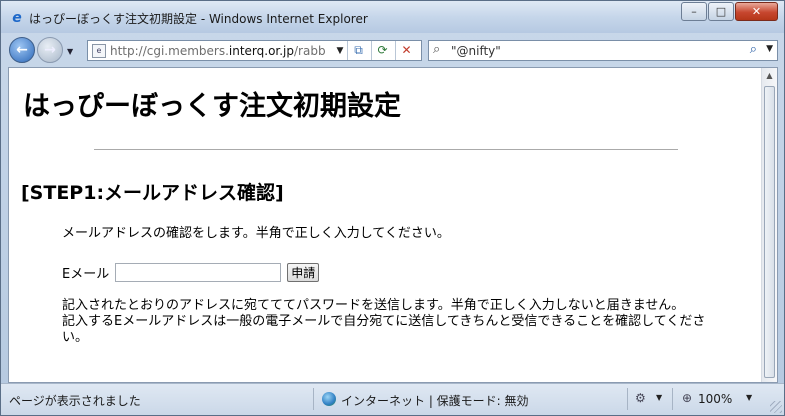 The height and width of the screenshot is (416, 785). I want to click on address-url: http://cgi.members.interq.or.jp/rabb, so click(225, 51).